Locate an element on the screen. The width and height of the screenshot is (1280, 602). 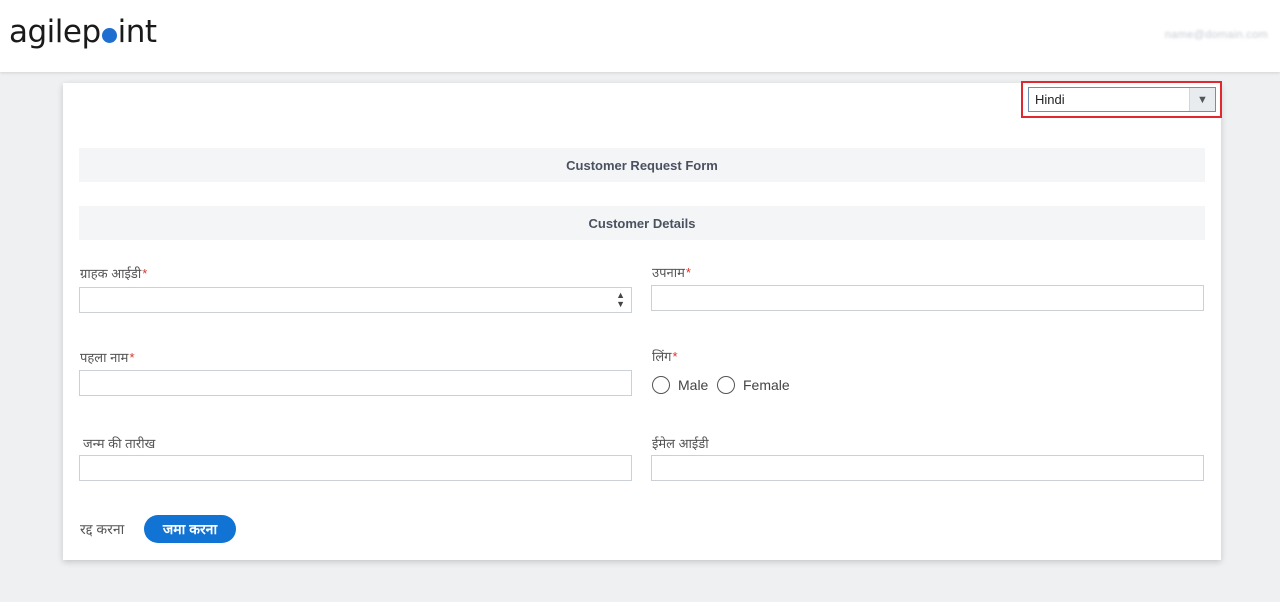
first-name-label: पहला नाम* is located at coordinates (107, 357).